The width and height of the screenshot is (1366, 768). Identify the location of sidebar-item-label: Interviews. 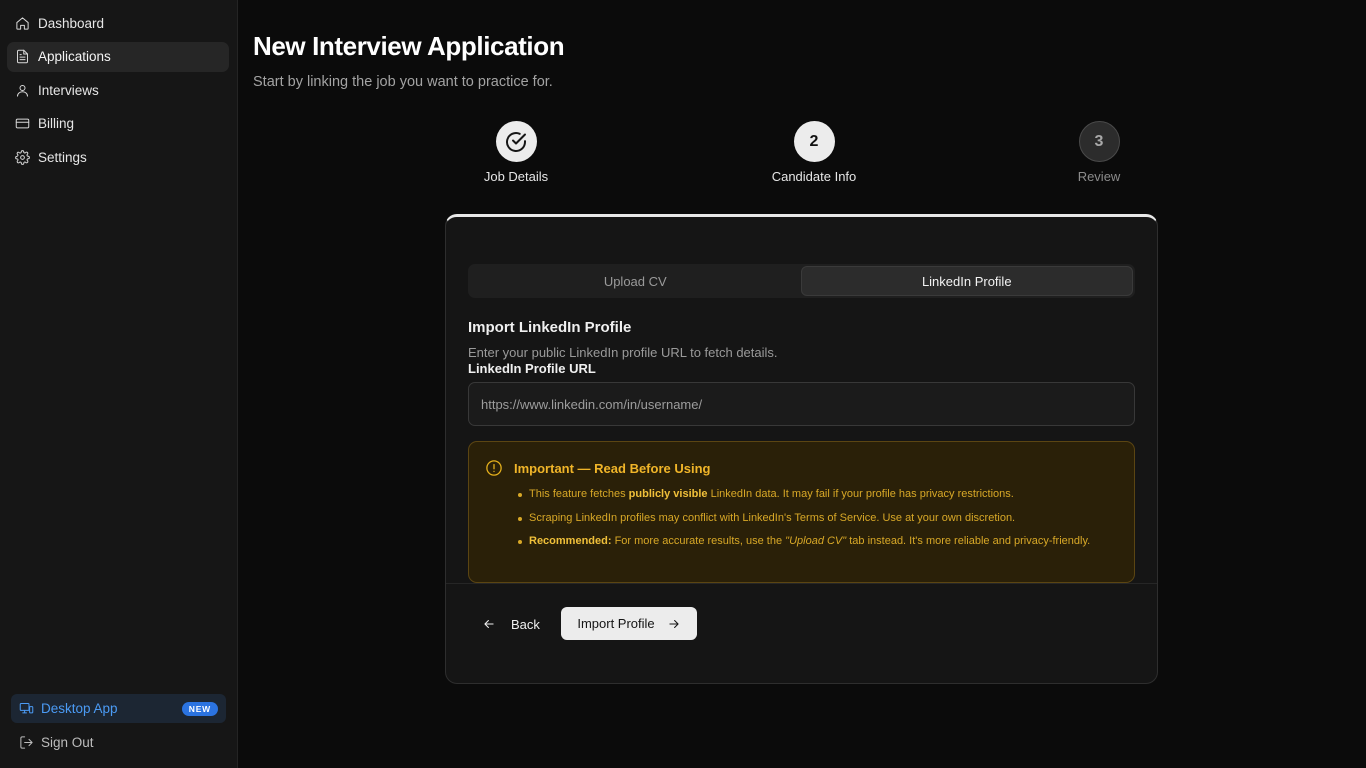
(68, 90).